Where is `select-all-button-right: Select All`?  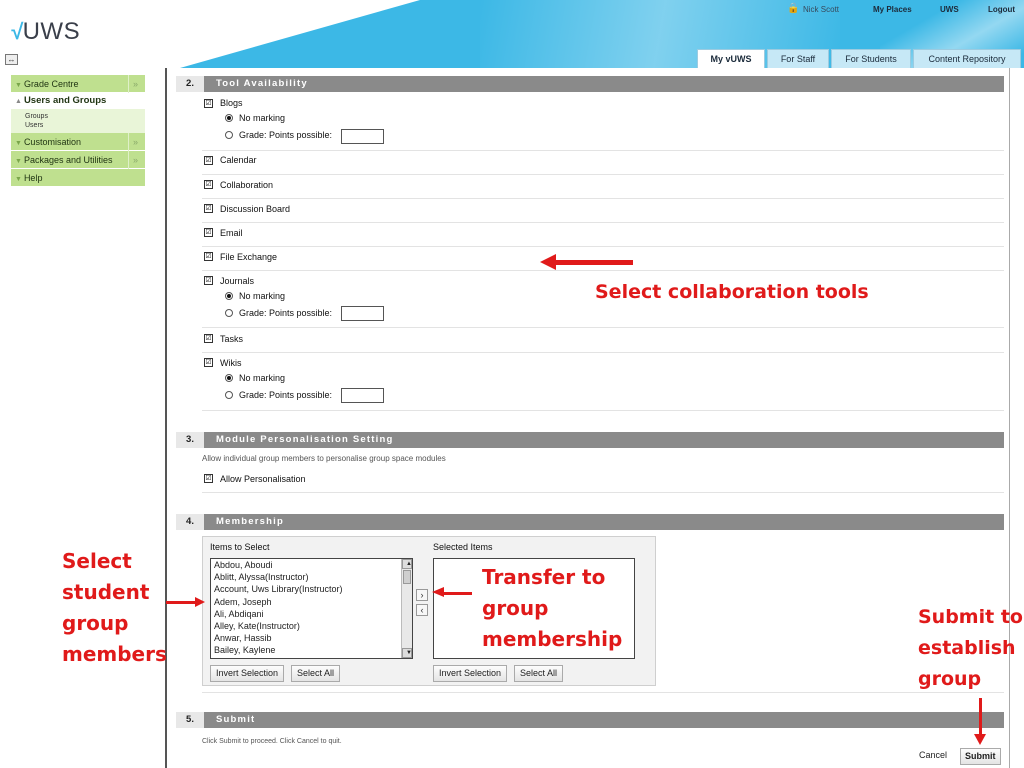 select-all-button-right: Select All is located at coordinates (539, 673).